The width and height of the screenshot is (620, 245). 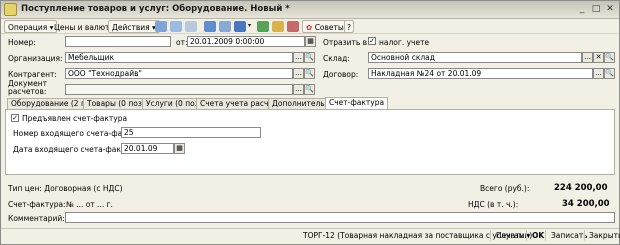 I want to click on help-button: ?, so click(x=349, y=26).